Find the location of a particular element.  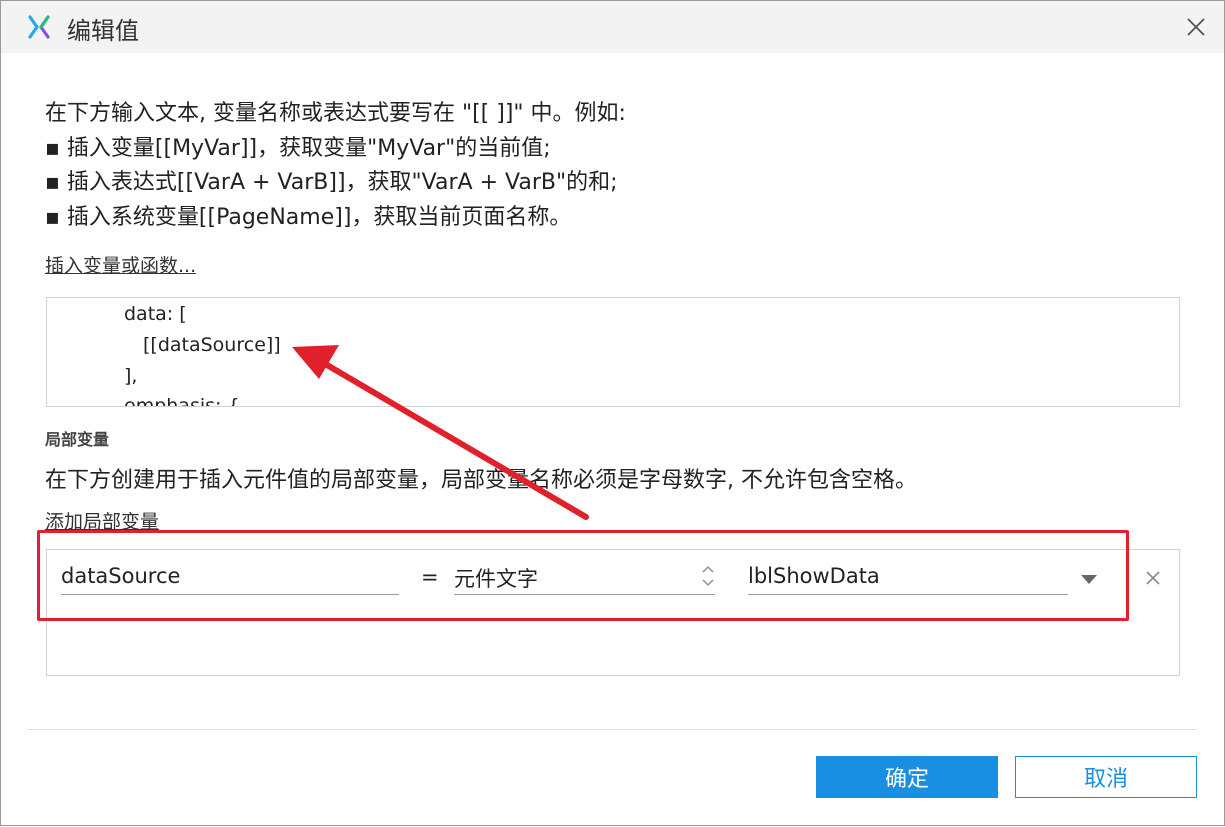

title-bar: 编辑值 is located at coordinates (612, 27).